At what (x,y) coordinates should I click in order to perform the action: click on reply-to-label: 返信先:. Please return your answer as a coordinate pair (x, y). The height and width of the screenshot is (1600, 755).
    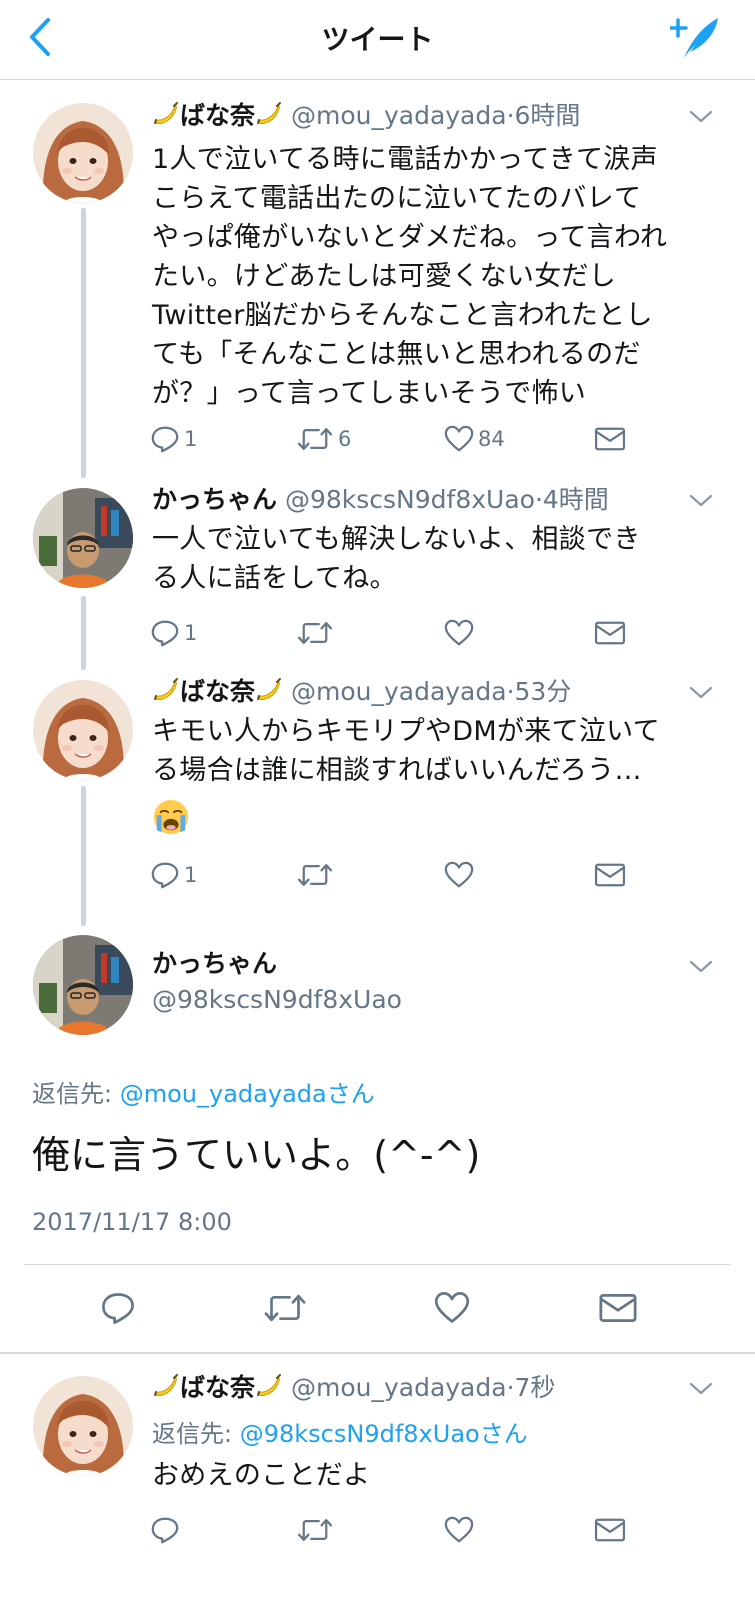
    Looking at the image, I should click on (72, 1094).